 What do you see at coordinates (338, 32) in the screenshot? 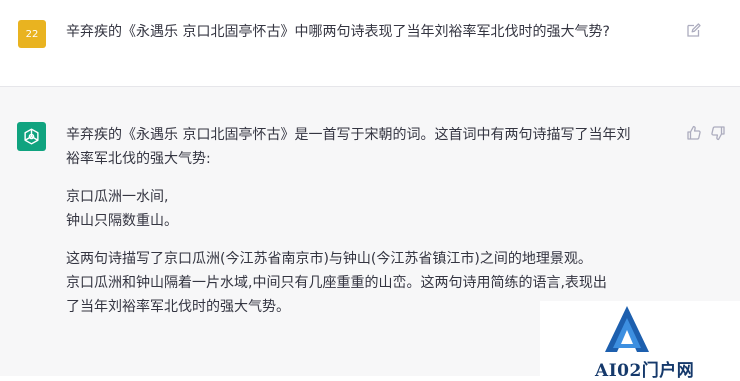
I see `user-question-text: 辛弃疾的《永遇乐 京口北固亭怀古》中哪两句诗表现了当年刘裕率军北伐时的强大气势?` at bounding box center [338, 32].